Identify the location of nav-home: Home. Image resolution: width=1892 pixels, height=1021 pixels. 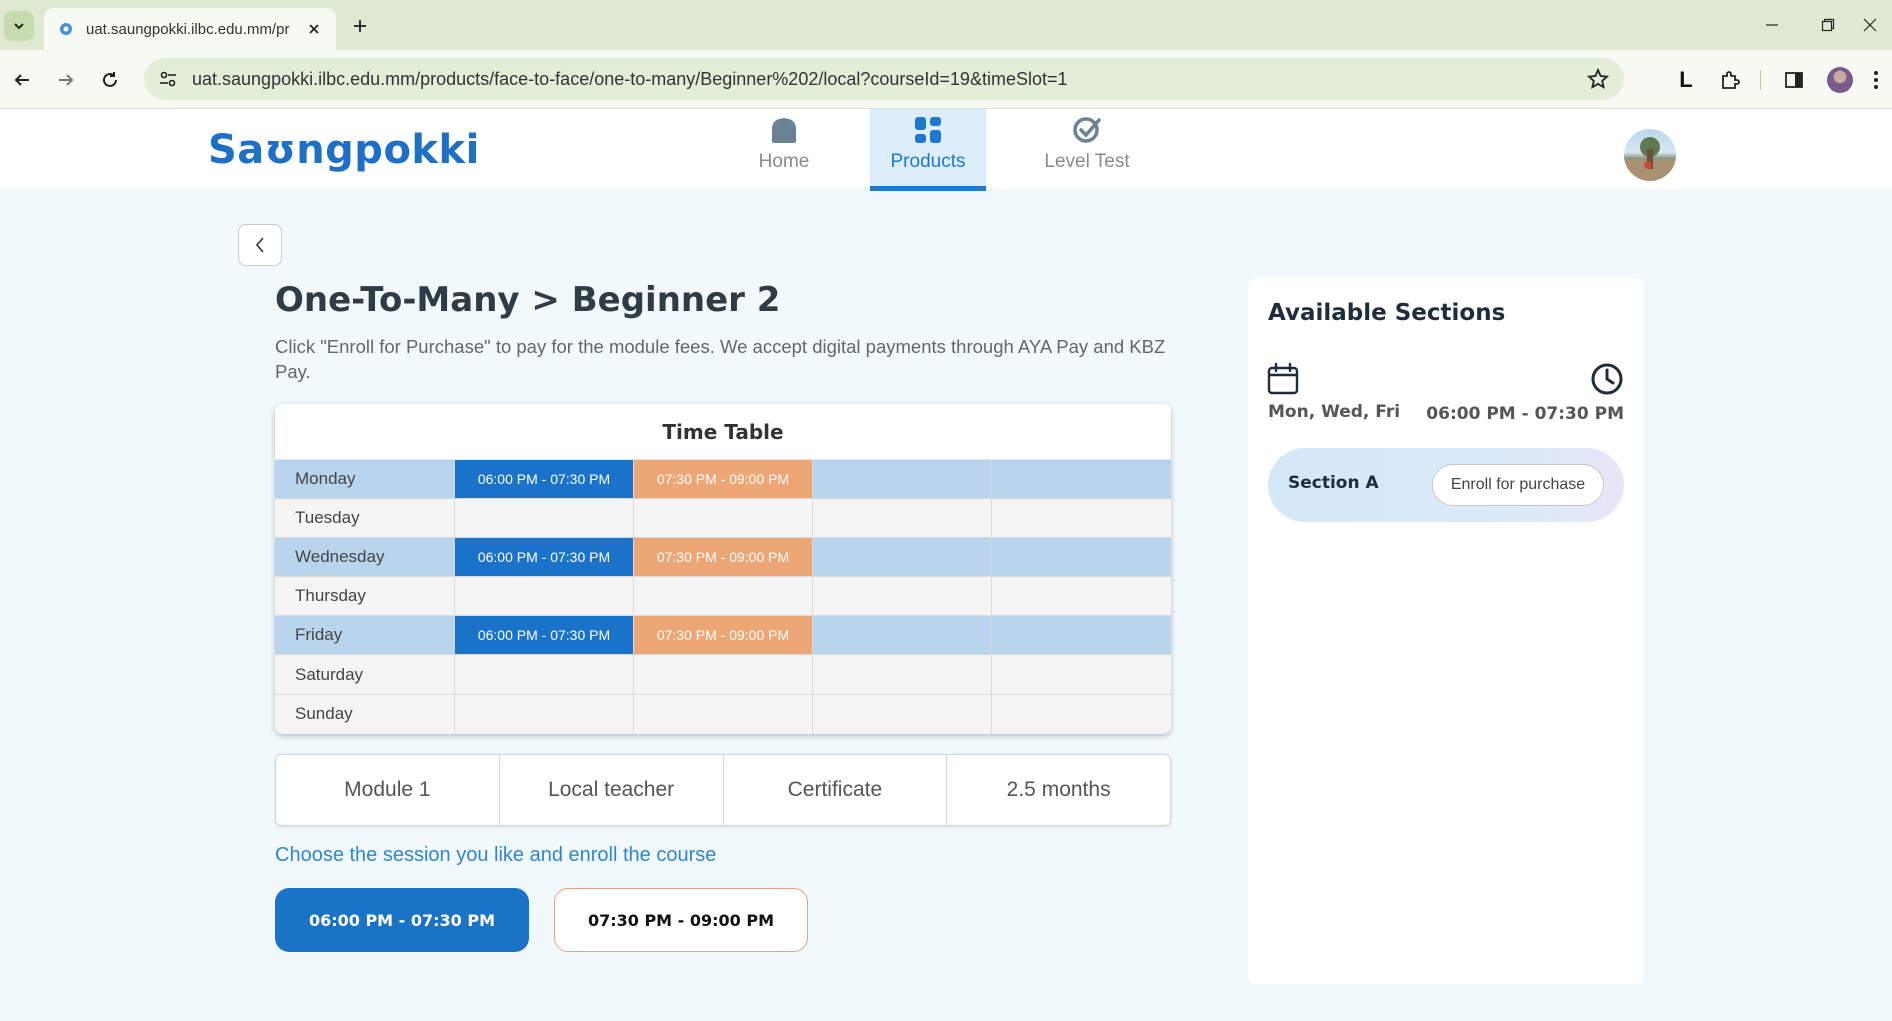
(784, 150).